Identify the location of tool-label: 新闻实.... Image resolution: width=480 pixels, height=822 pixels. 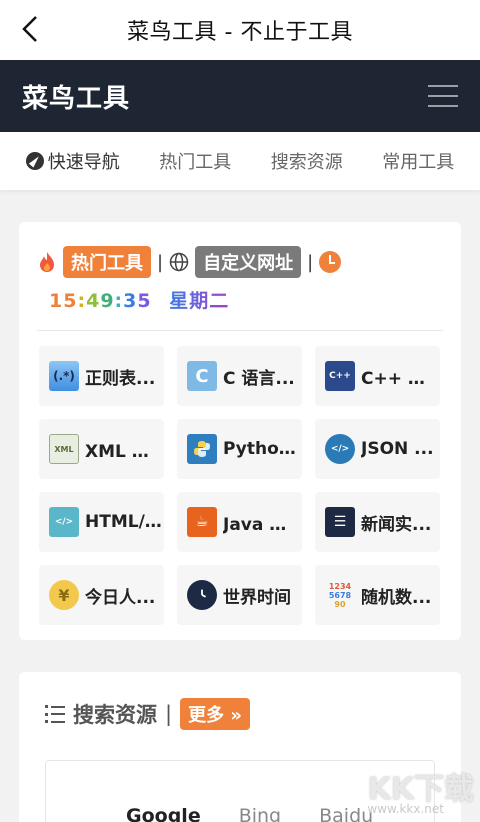
(396, 524).